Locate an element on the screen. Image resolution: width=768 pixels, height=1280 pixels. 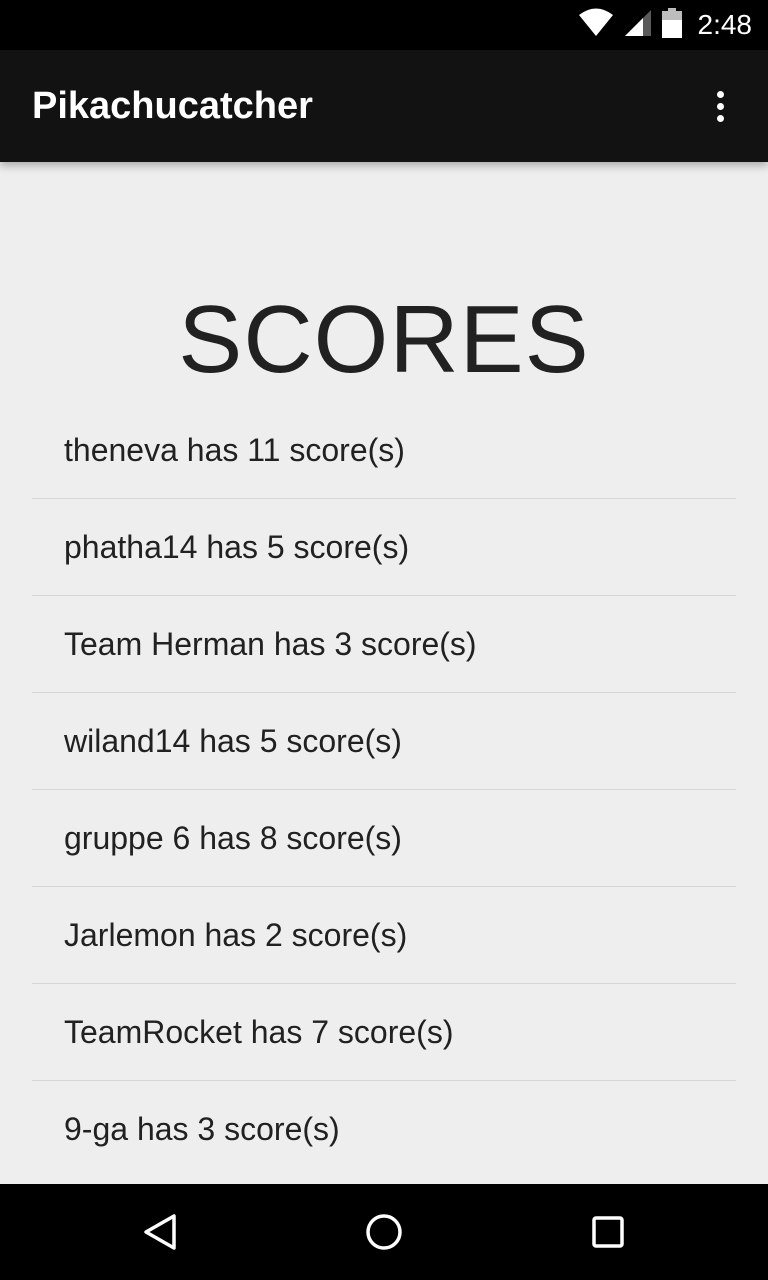
score-list-item: Team Herman has 3 score(s) is located at coordinates (384, 644).